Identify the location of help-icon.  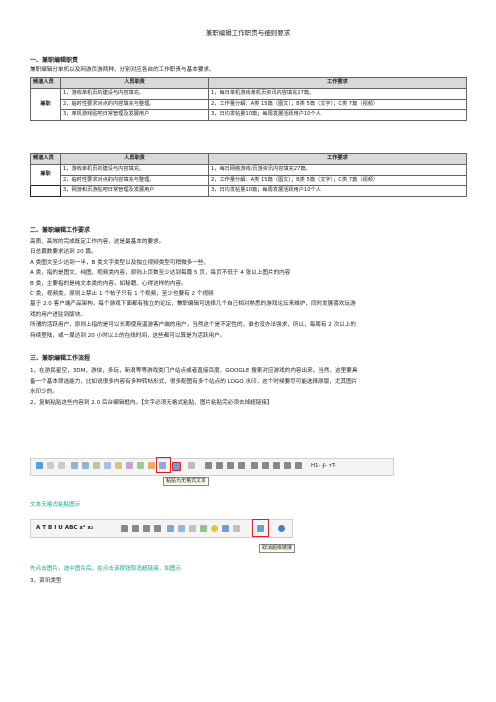
(281, 528).